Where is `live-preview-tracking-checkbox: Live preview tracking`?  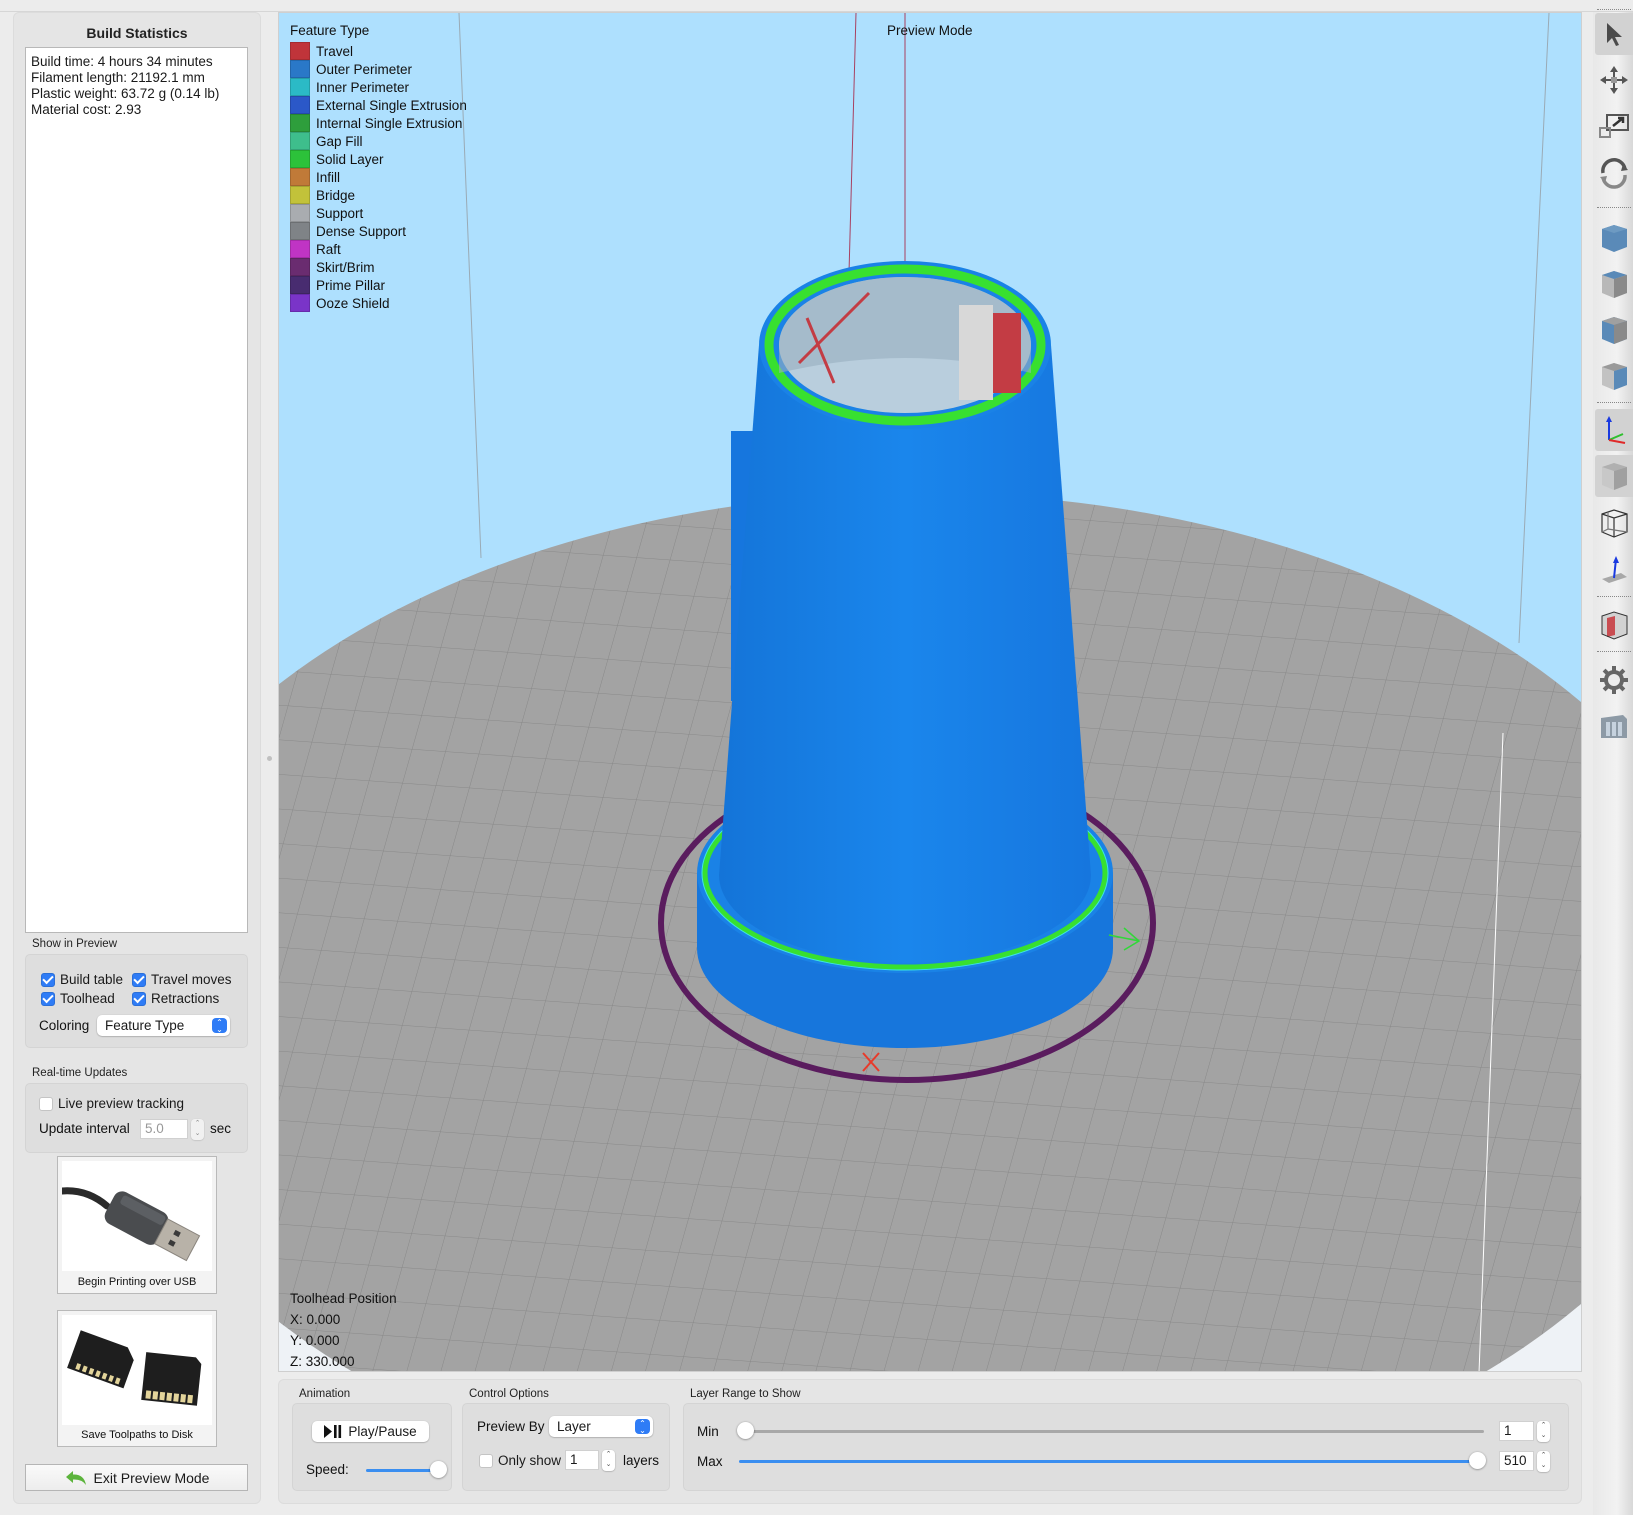
live-preview-tracking-checkbox: Live preview tracking is located at coordinates (111, 1103).